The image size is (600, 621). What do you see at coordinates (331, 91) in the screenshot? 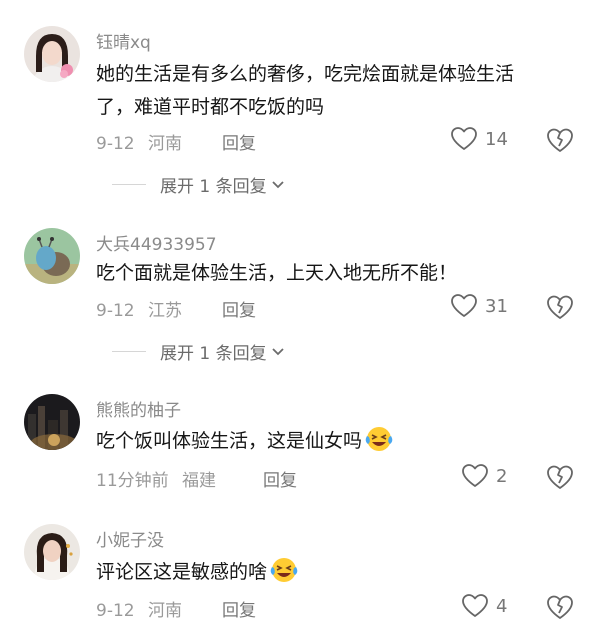
I see `comment-text: 她的生活是有多么的奢侈，吃完烩面就是体验生活 了，难道平时都不吃饭的吗` at bounding box center [331, 91].